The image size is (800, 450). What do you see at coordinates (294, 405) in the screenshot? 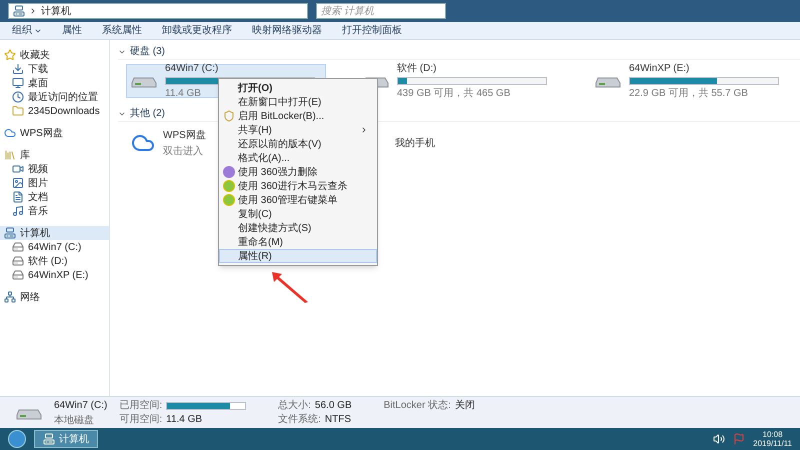
I see `field-label: 总大小:` at bounding box center [294, 405].